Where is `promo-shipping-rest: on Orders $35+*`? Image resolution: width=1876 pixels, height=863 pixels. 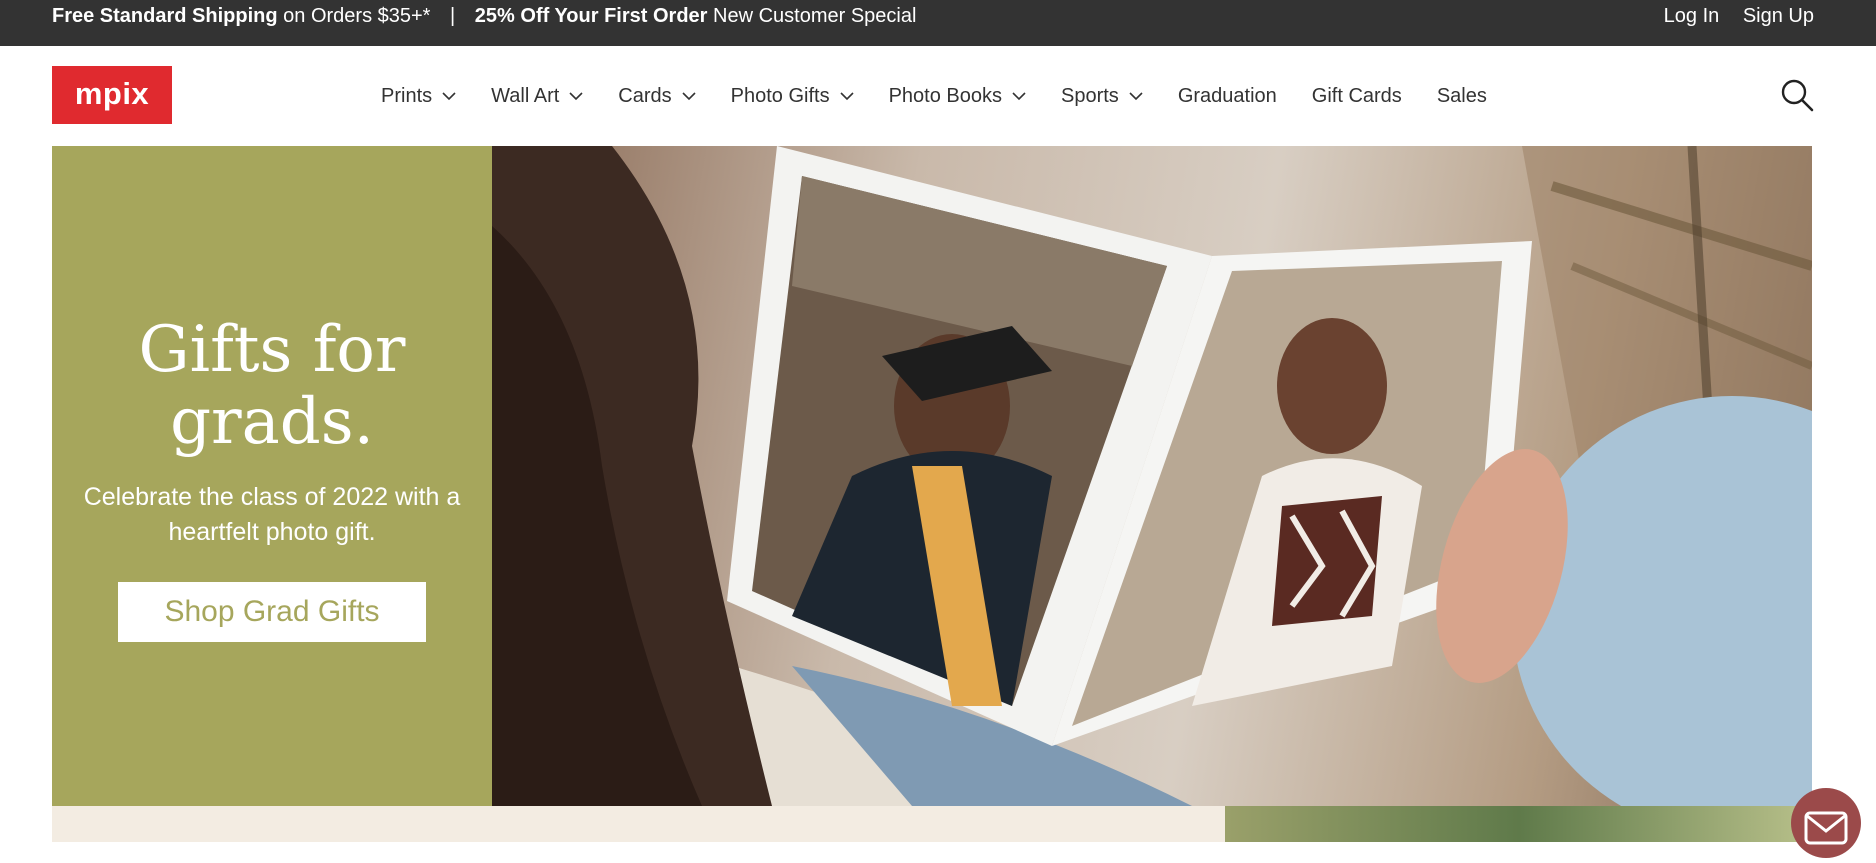 promo-shipping-rest: on Orders $35+* is located at coordinates (357, 16).